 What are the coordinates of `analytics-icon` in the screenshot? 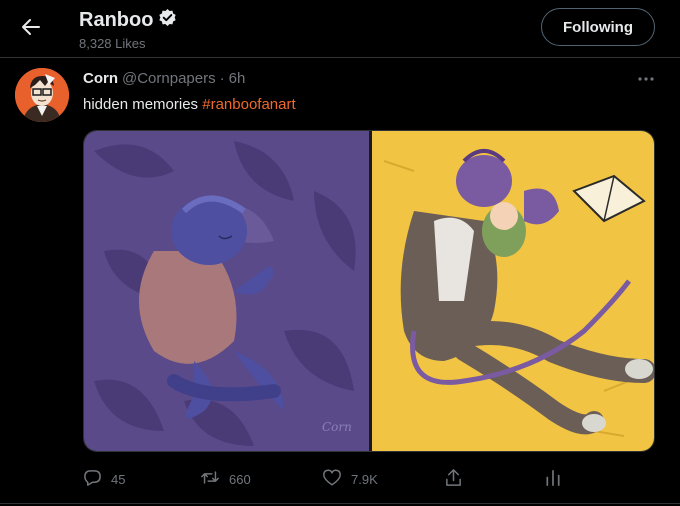 It's located at (553, 479).